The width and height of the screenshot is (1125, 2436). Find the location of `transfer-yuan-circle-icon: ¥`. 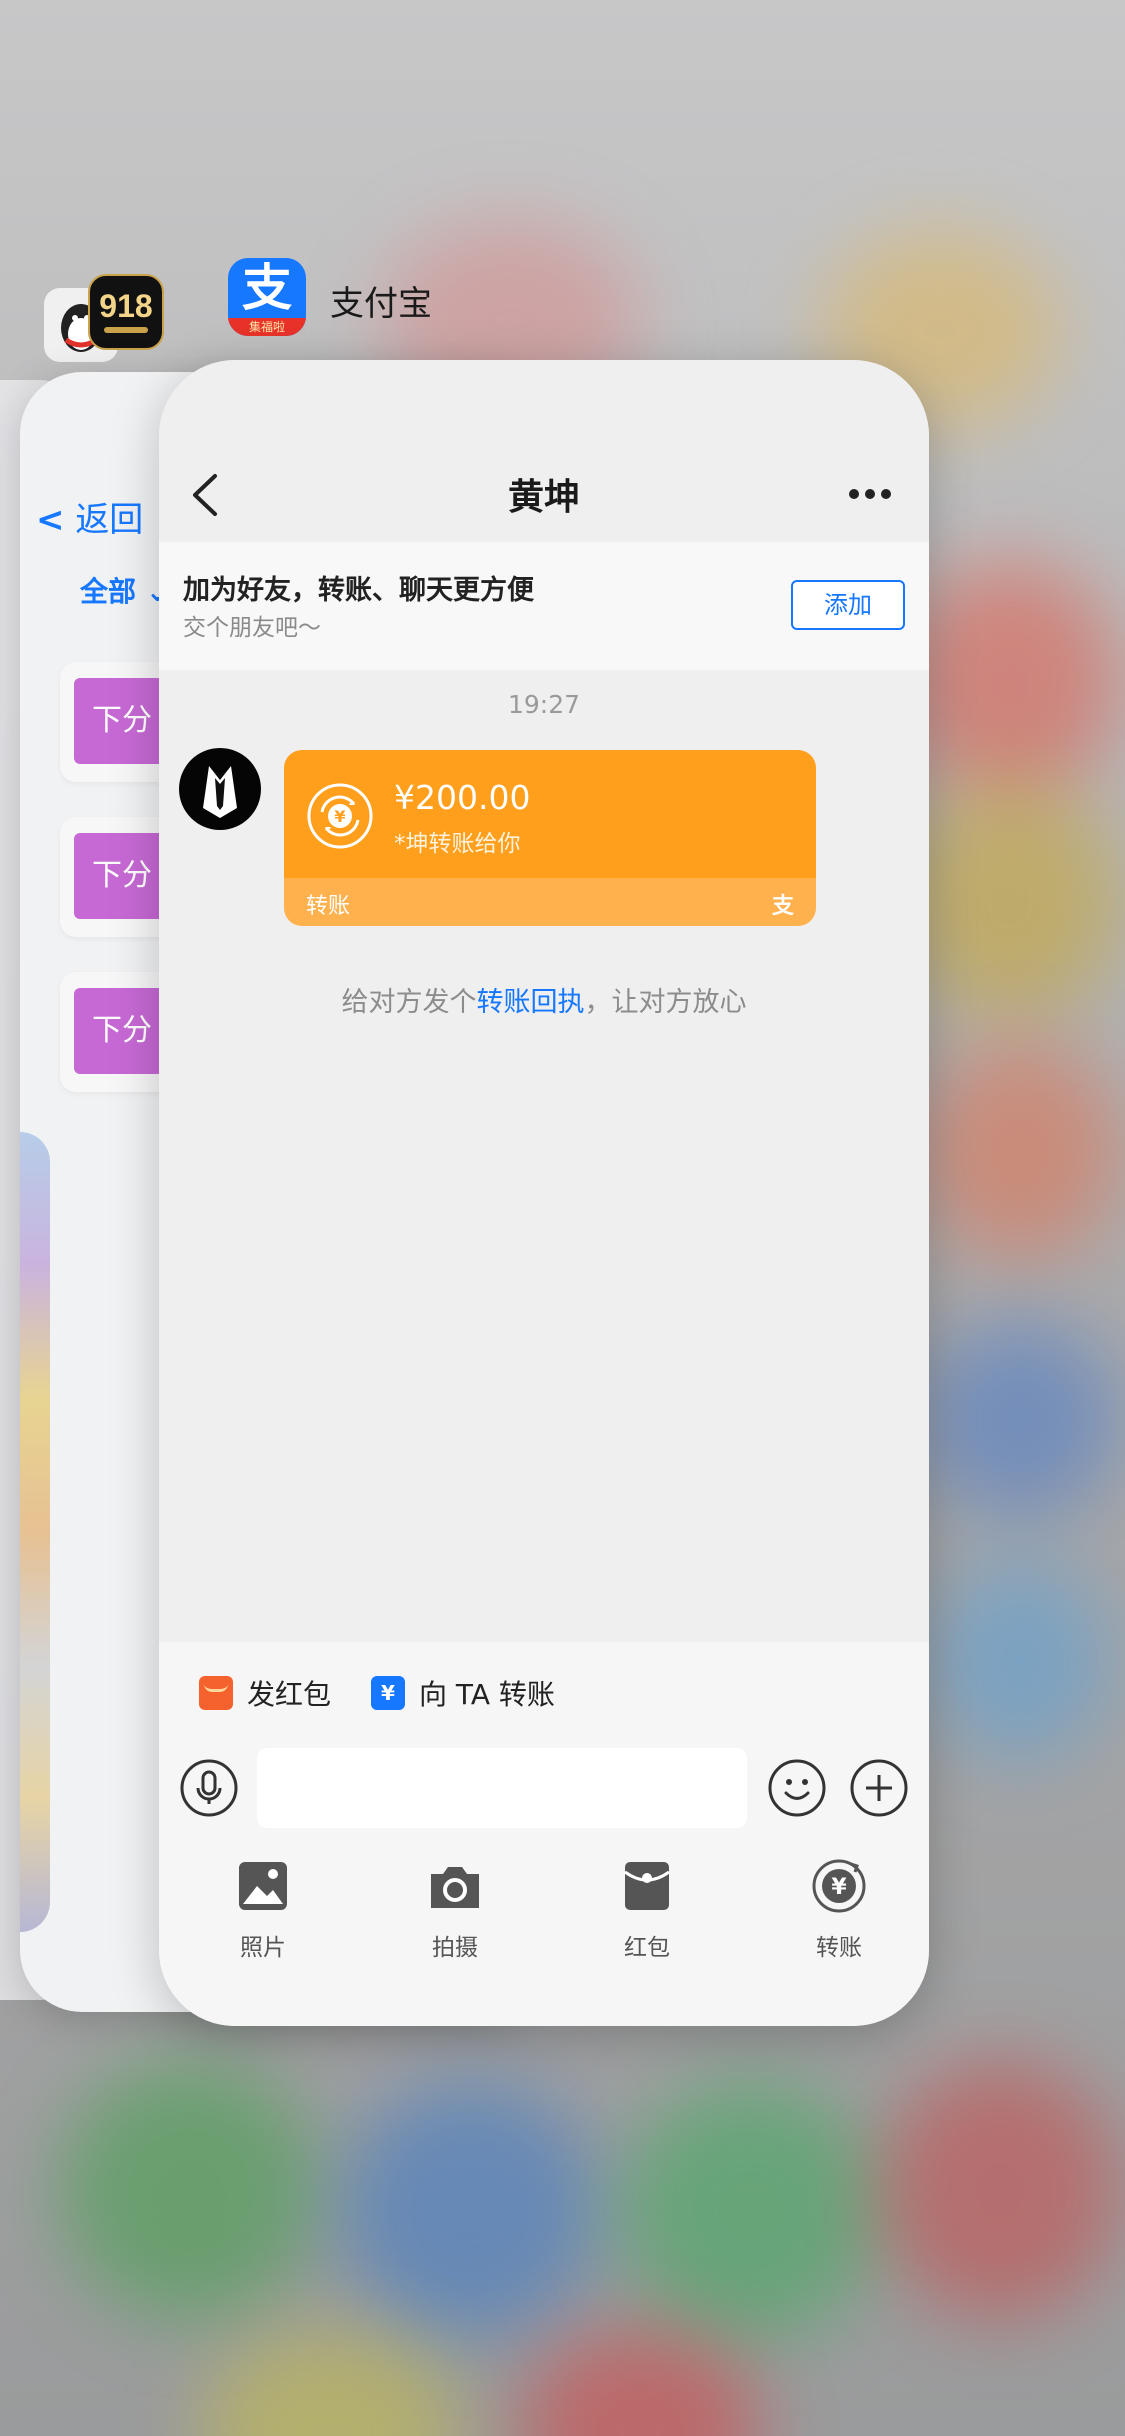

transfer-yuan-circle-icon: ¥ is located at coordinates (340, 816).